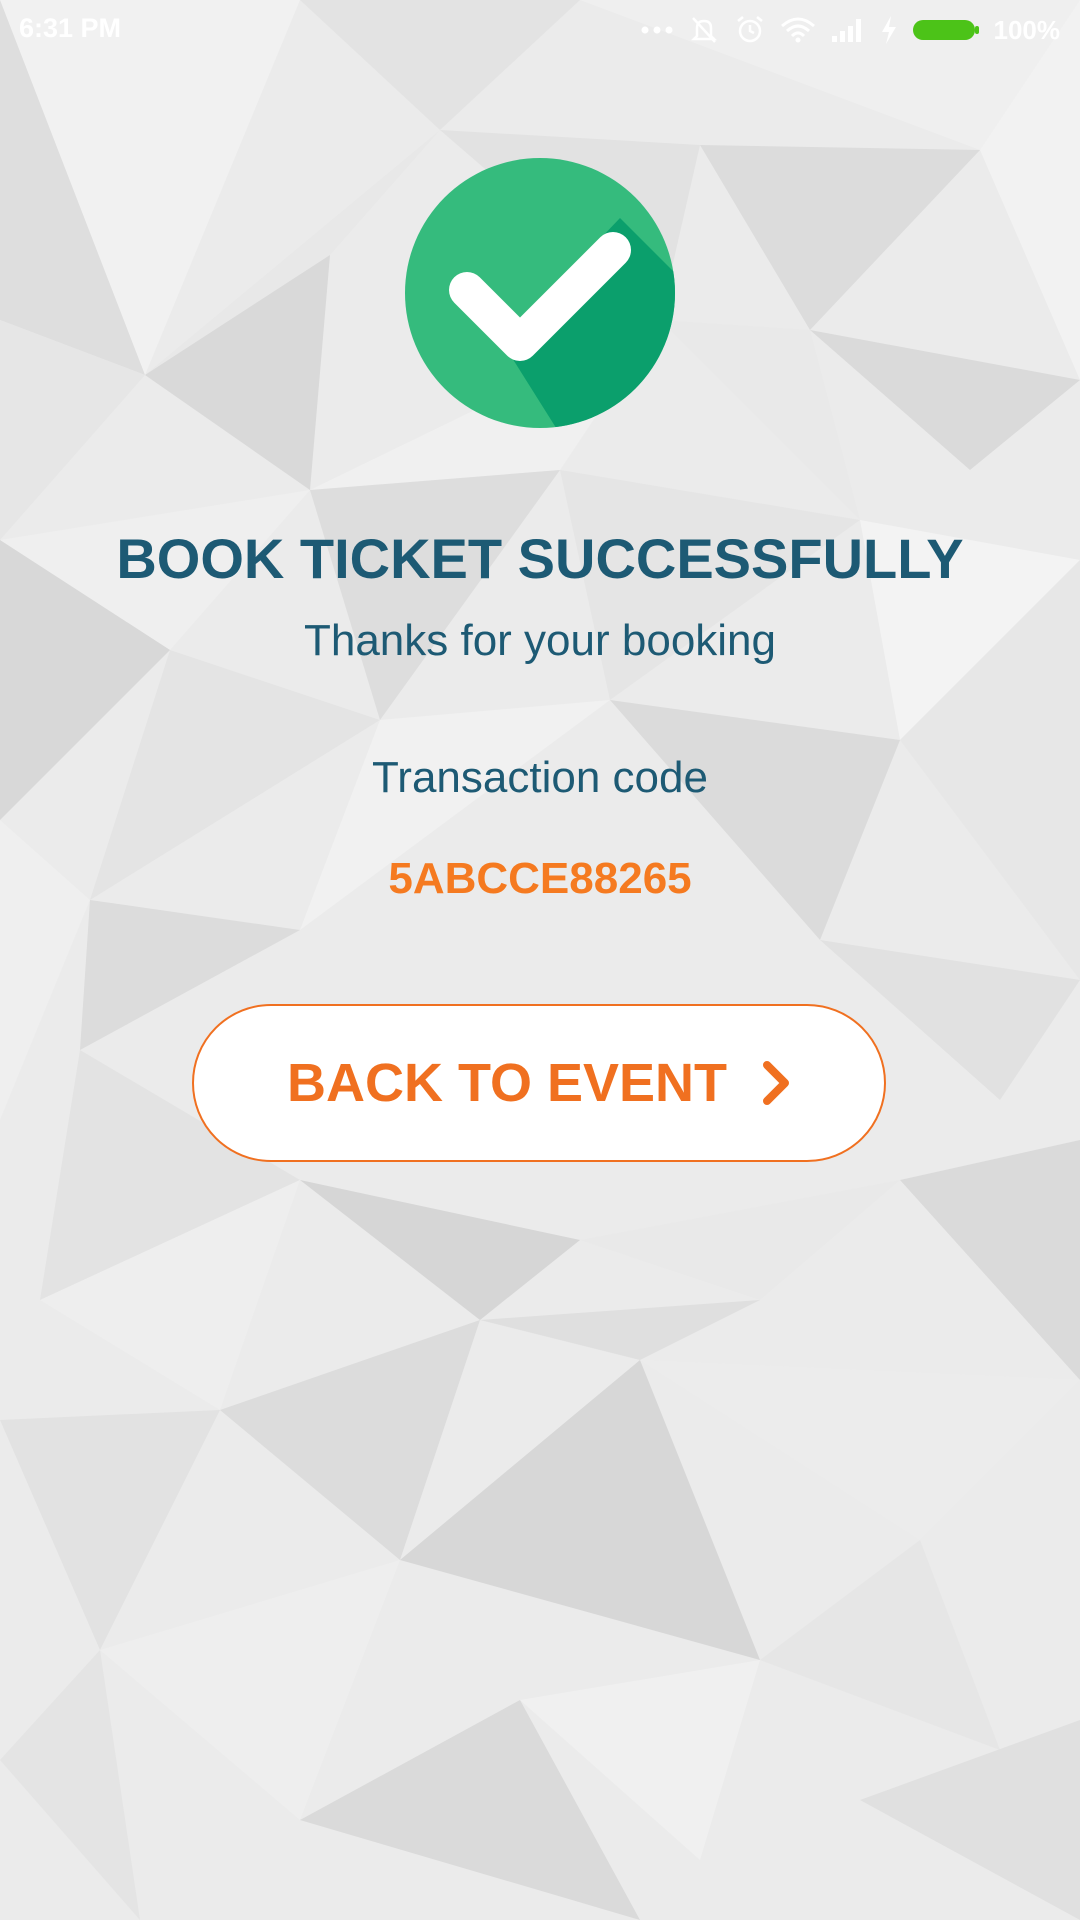 The height and width of the screenshot is (1920, 1080). I want to click on wifi-icon, so click(798, 30).